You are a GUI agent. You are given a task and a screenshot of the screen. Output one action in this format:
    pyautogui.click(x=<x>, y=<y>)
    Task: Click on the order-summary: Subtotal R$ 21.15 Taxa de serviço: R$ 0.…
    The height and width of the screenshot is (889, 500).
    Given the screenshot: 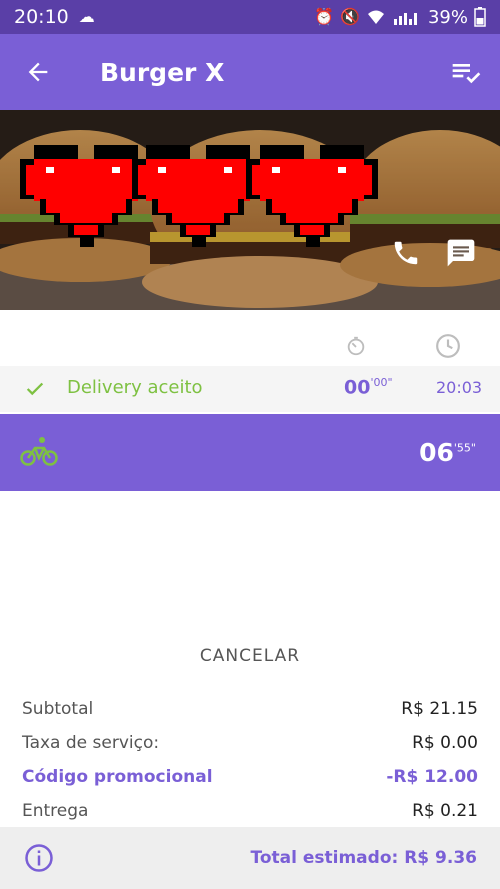 What is the action you would take?
    pyautogui.click(x=250, y=765)
    